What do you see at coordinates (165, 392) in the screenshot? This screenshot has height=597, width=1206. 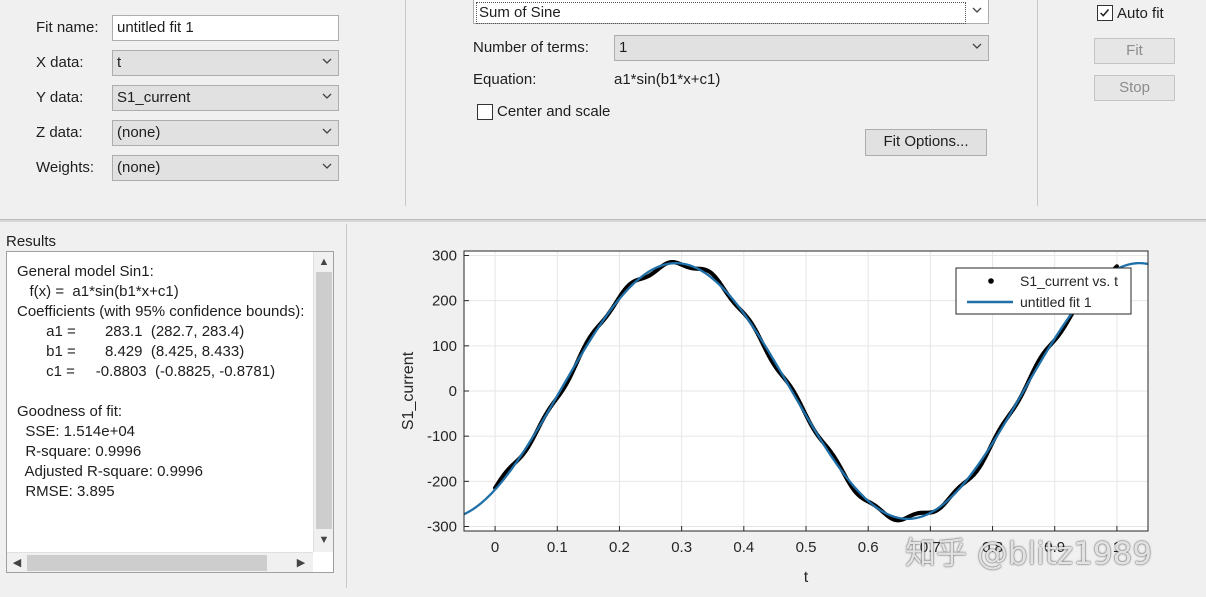 I see `results-line` at bounding box center [165, 392].